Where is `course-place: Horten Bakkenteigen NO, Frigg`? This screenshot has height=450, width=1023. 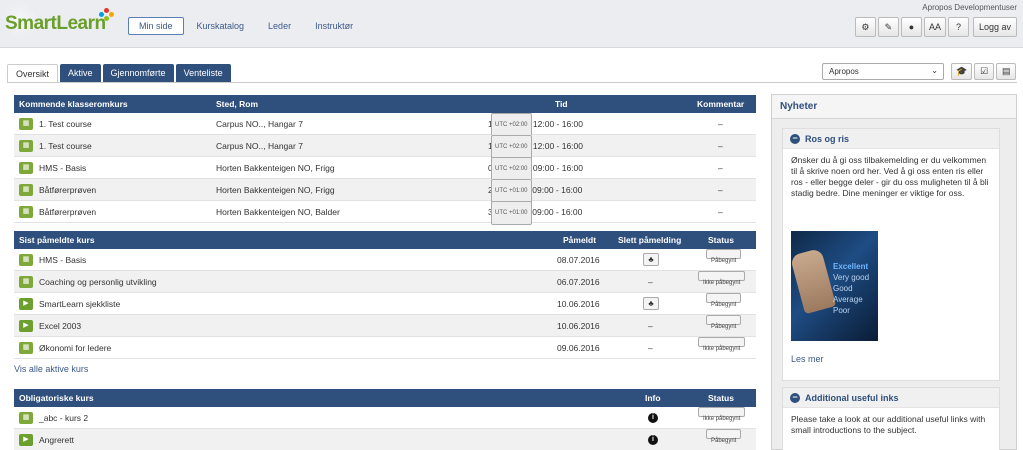
course-place: Horten Bakkenteigen NO, Frigg is located at coordinates (275, 190).